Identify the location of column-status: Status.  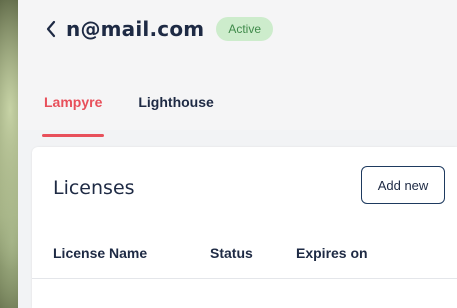
(231, 253).